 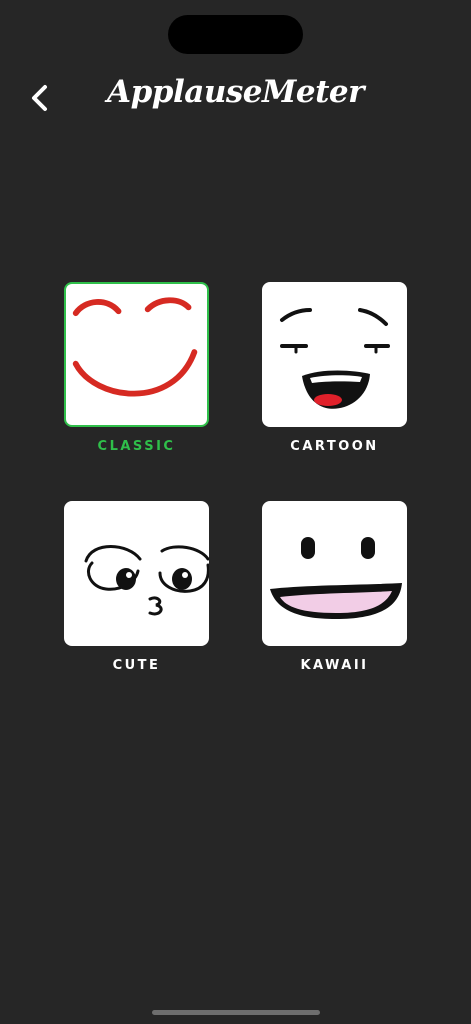 What do you see at coordinates (336, 578) in the screenshot?
I see `kawaii-face-icon` at bounding box center [336, 578].